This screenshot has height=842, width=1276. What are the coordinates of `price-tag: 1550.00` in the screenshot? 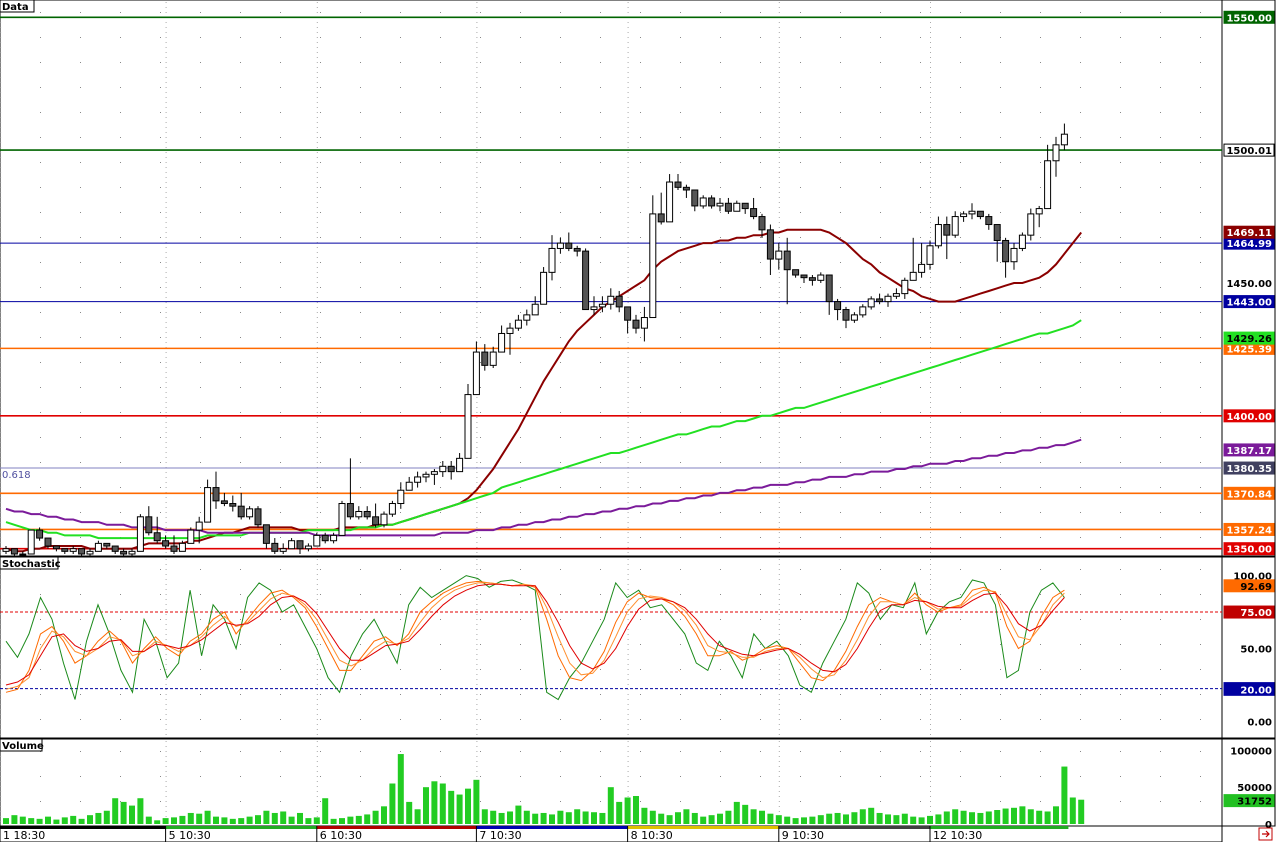 It's located at (1249, 18).